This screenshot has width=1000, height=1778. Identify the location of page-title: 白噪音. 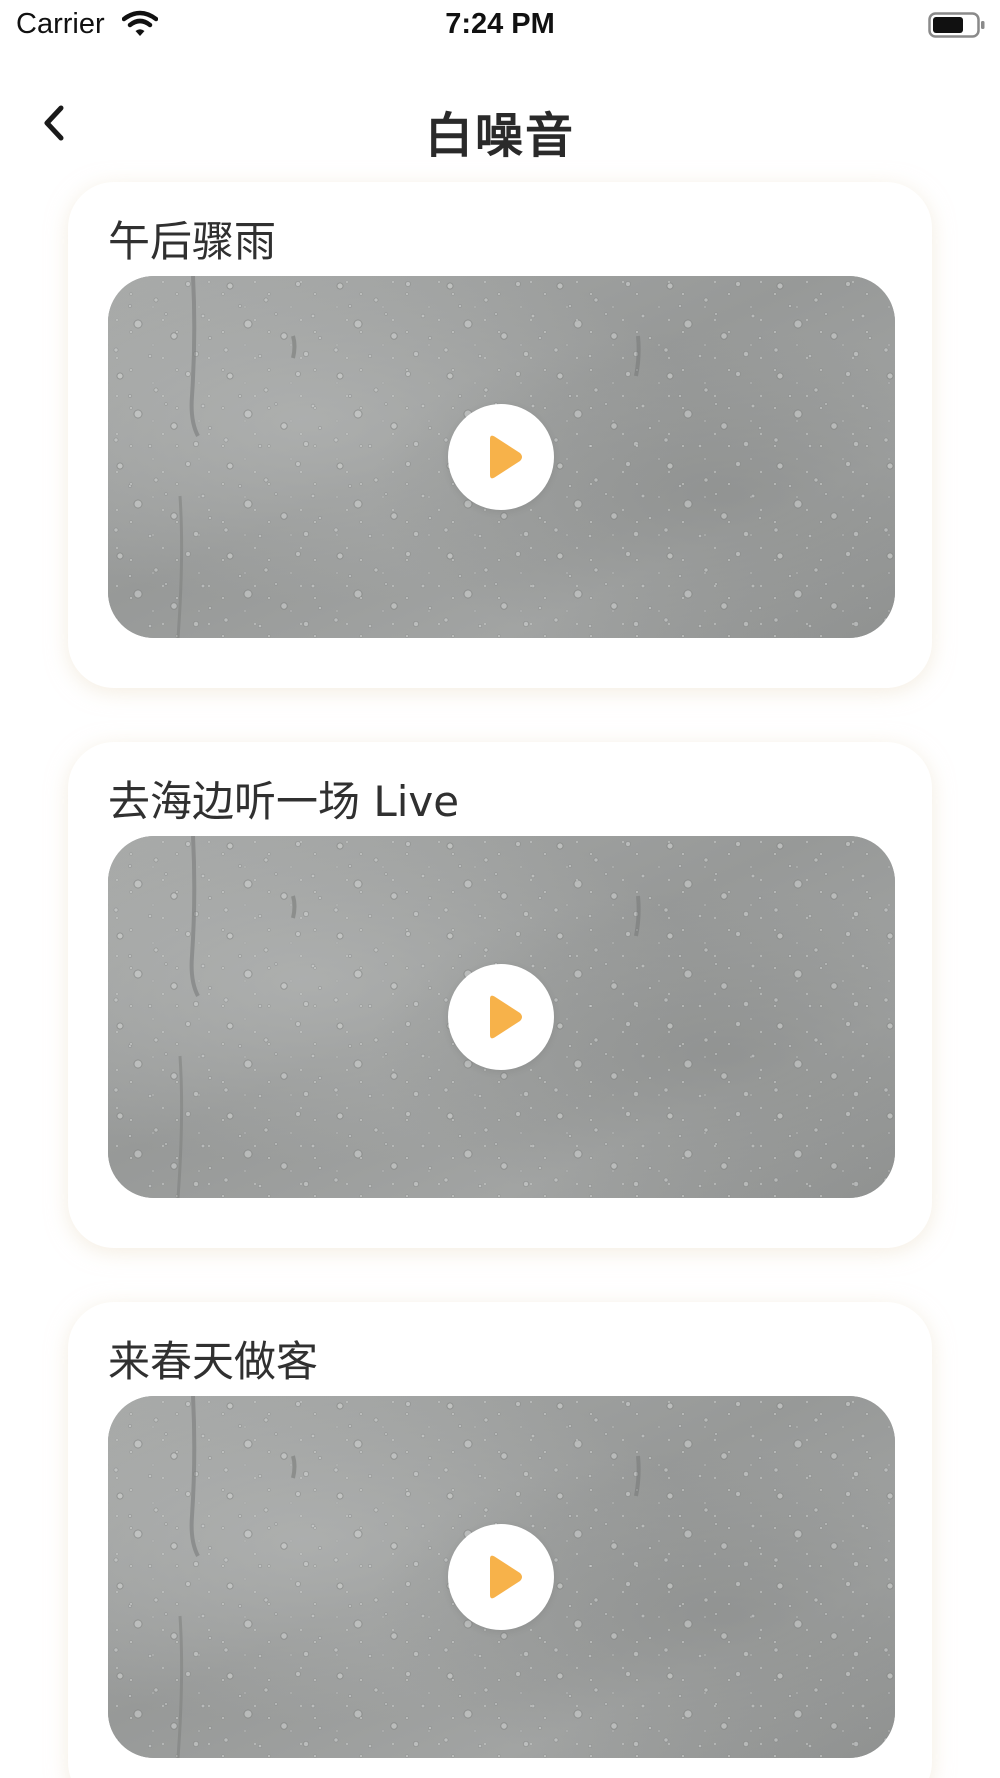
(499, 136).